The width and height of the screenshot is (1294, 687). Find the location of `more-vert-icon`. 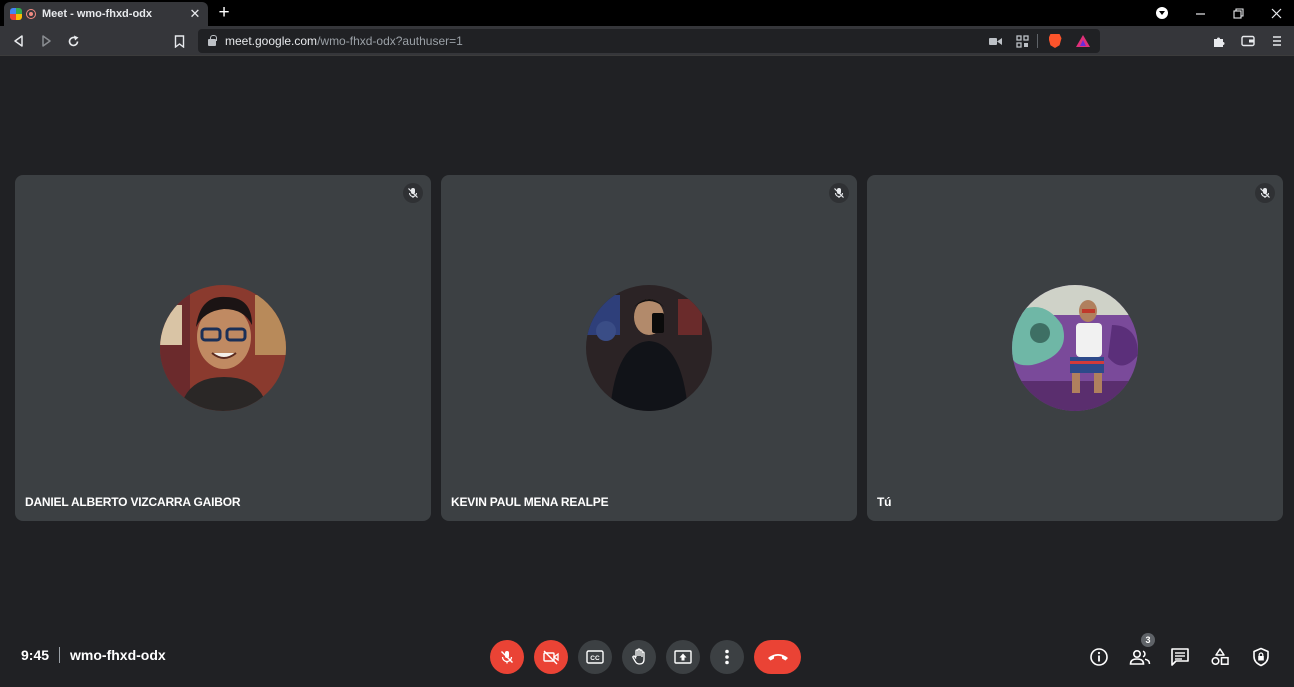

more-vert-icon is located at coordinates (727, 657).